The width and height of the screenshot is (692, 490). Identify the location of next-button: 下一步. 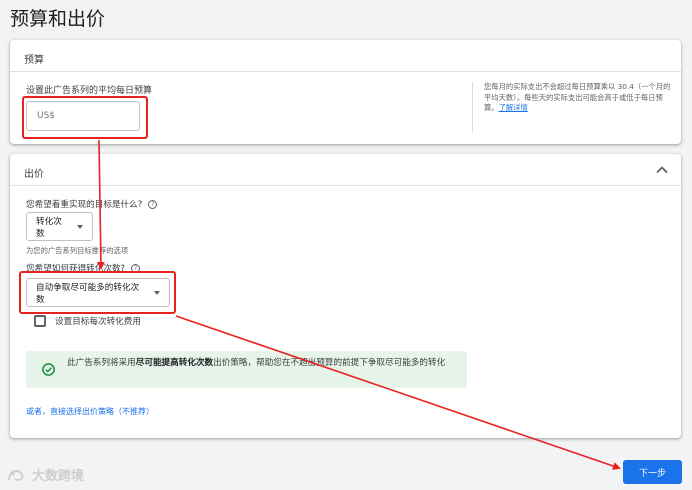
(652, 472).